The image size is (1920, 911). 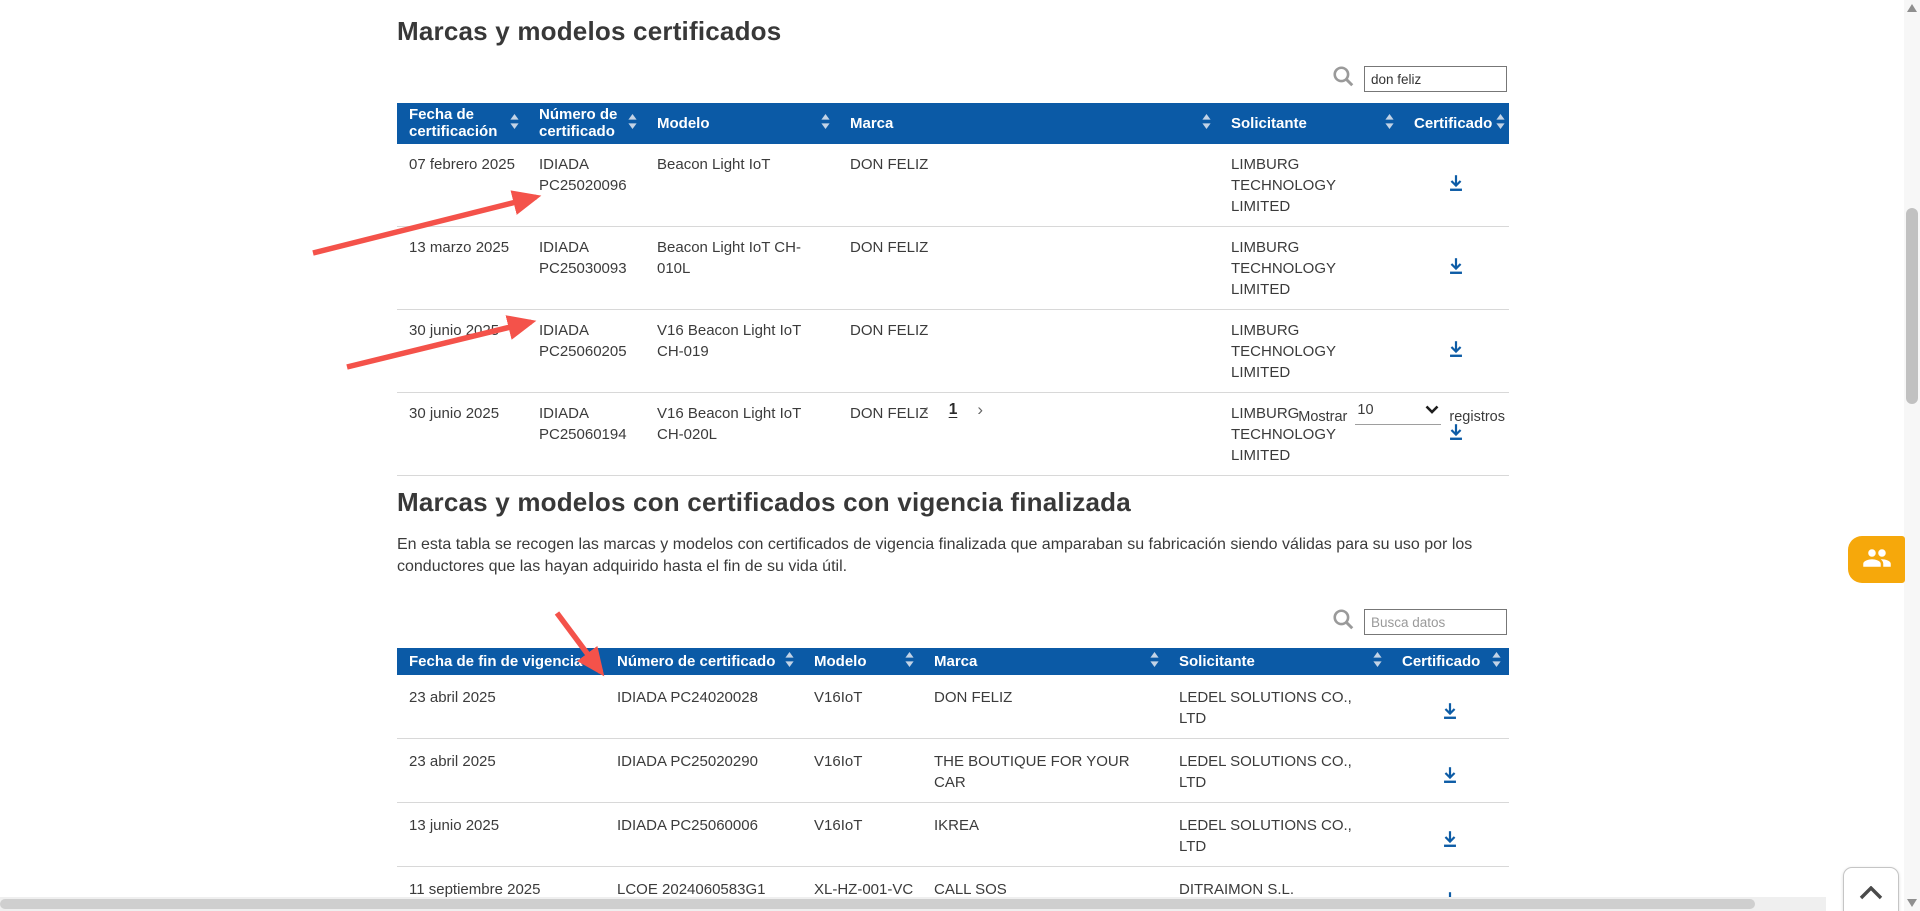 I want to click on certified-search, so click(x=1419, y=79).